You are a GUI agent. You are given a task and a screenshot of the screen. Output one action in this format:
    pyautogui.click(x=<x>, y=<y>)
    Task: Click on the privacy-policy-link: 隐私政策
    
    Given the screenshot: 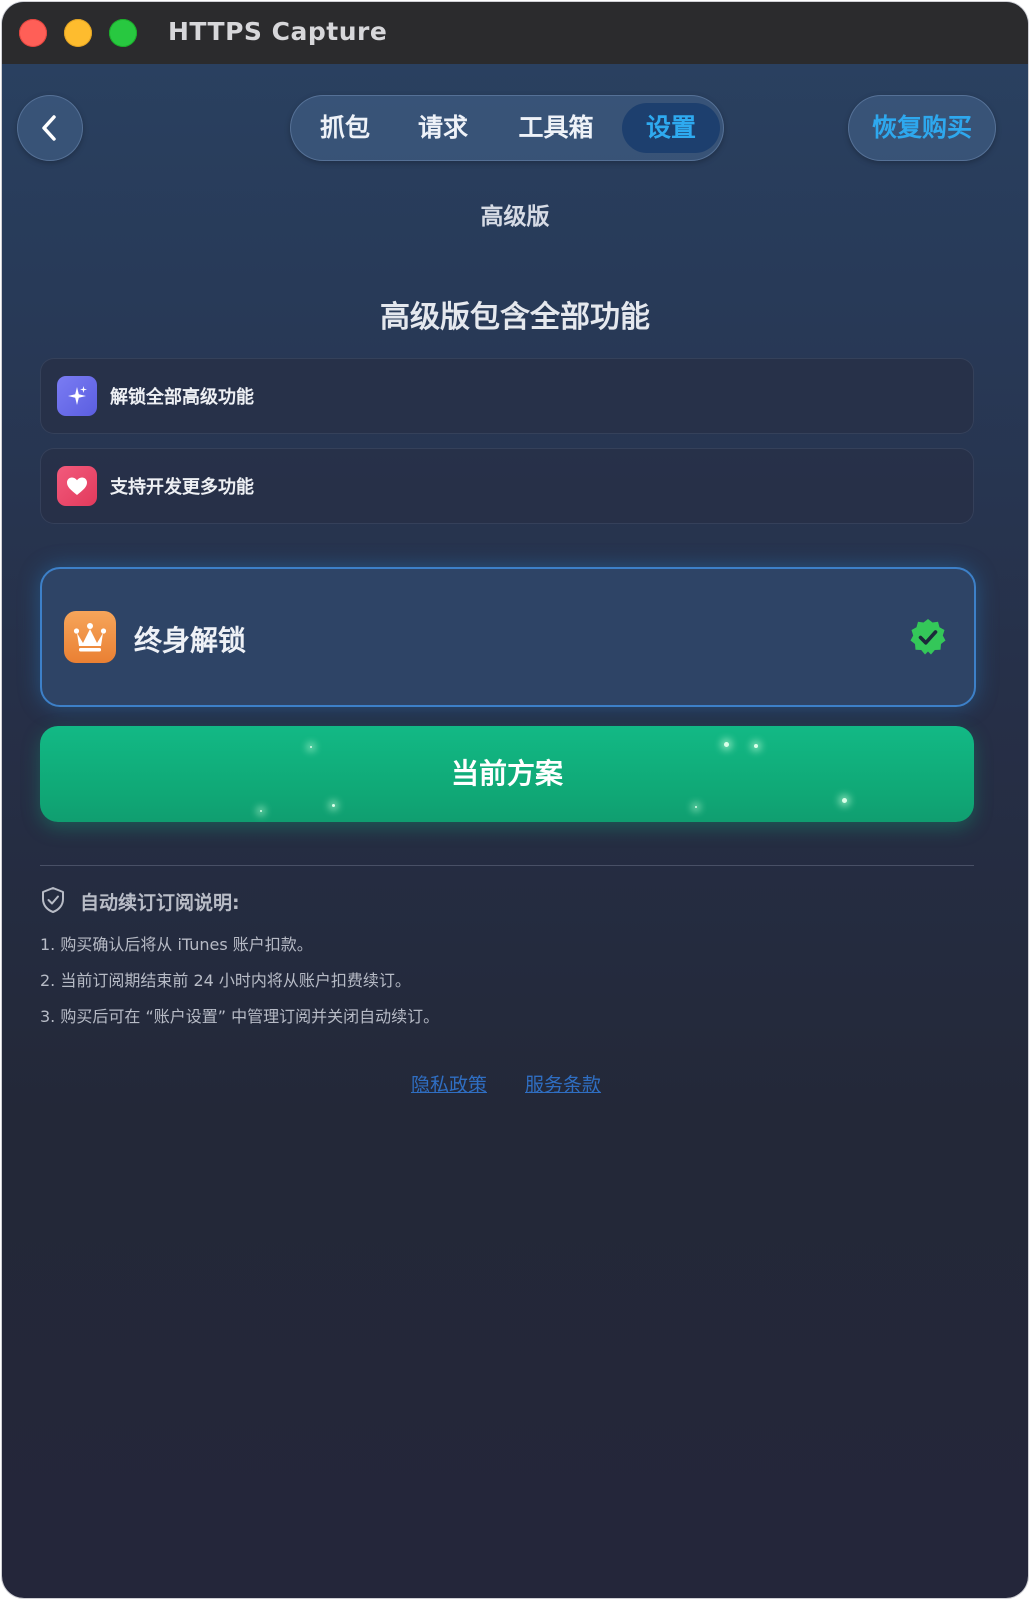 What is the action you would take?
    pyautogui.click(x=449, y=1083)
    